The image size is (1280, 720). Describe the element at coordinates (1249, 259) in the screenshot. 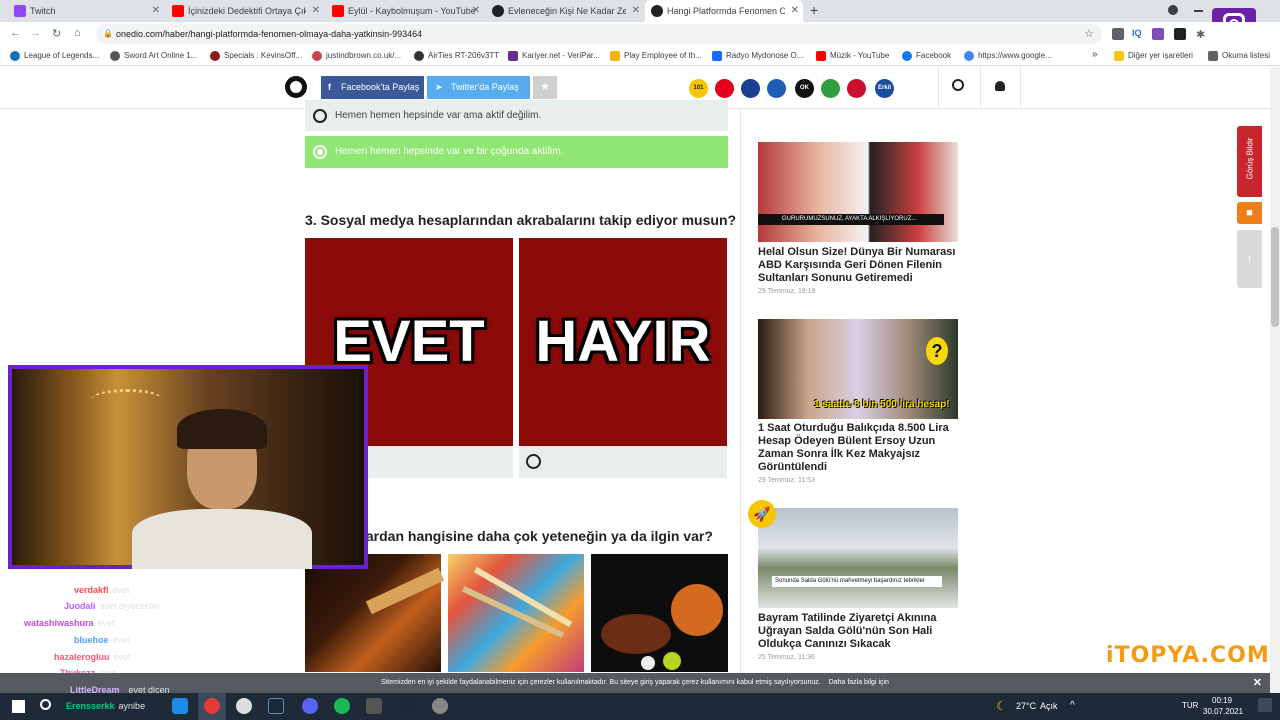

I see `scroll-top-button: ↑` at that location.